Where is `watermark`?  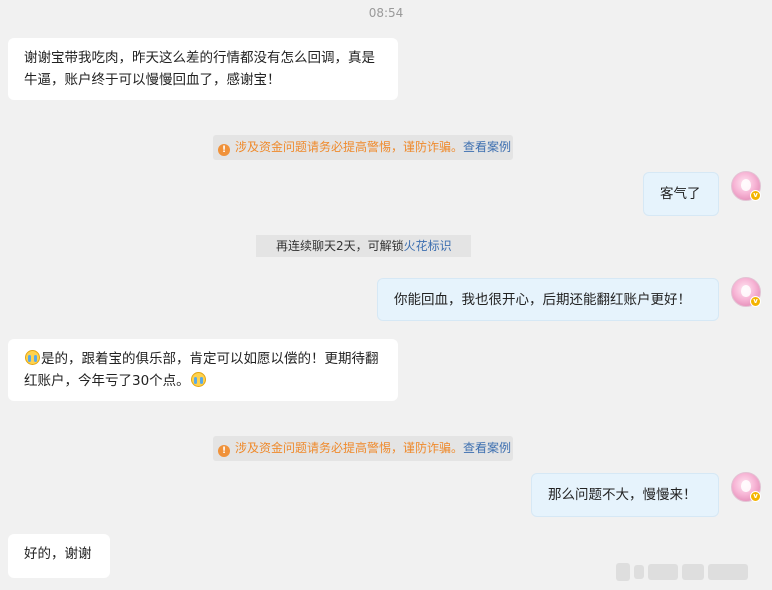
watermark is located at coordinates (690, 572).